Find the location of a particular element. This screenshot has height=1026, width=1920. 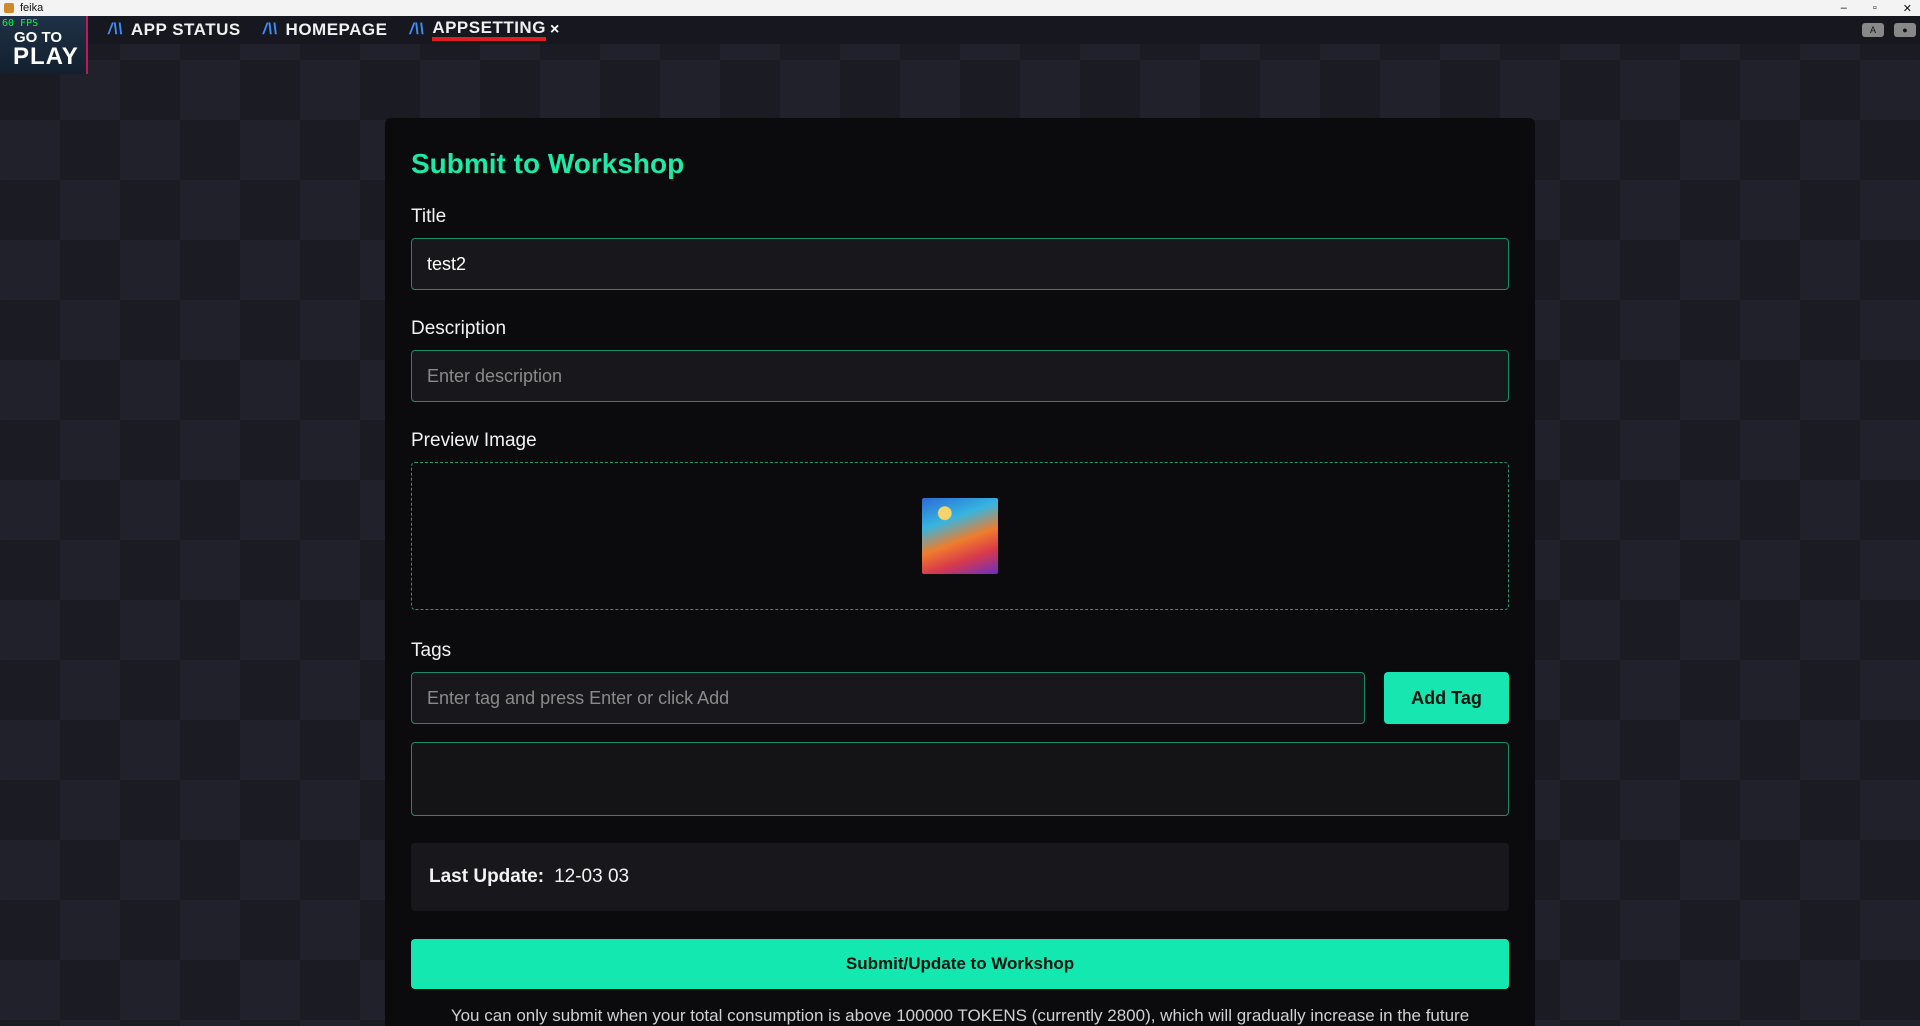

tab-close-icon: × is located at coordinates (555, 30).